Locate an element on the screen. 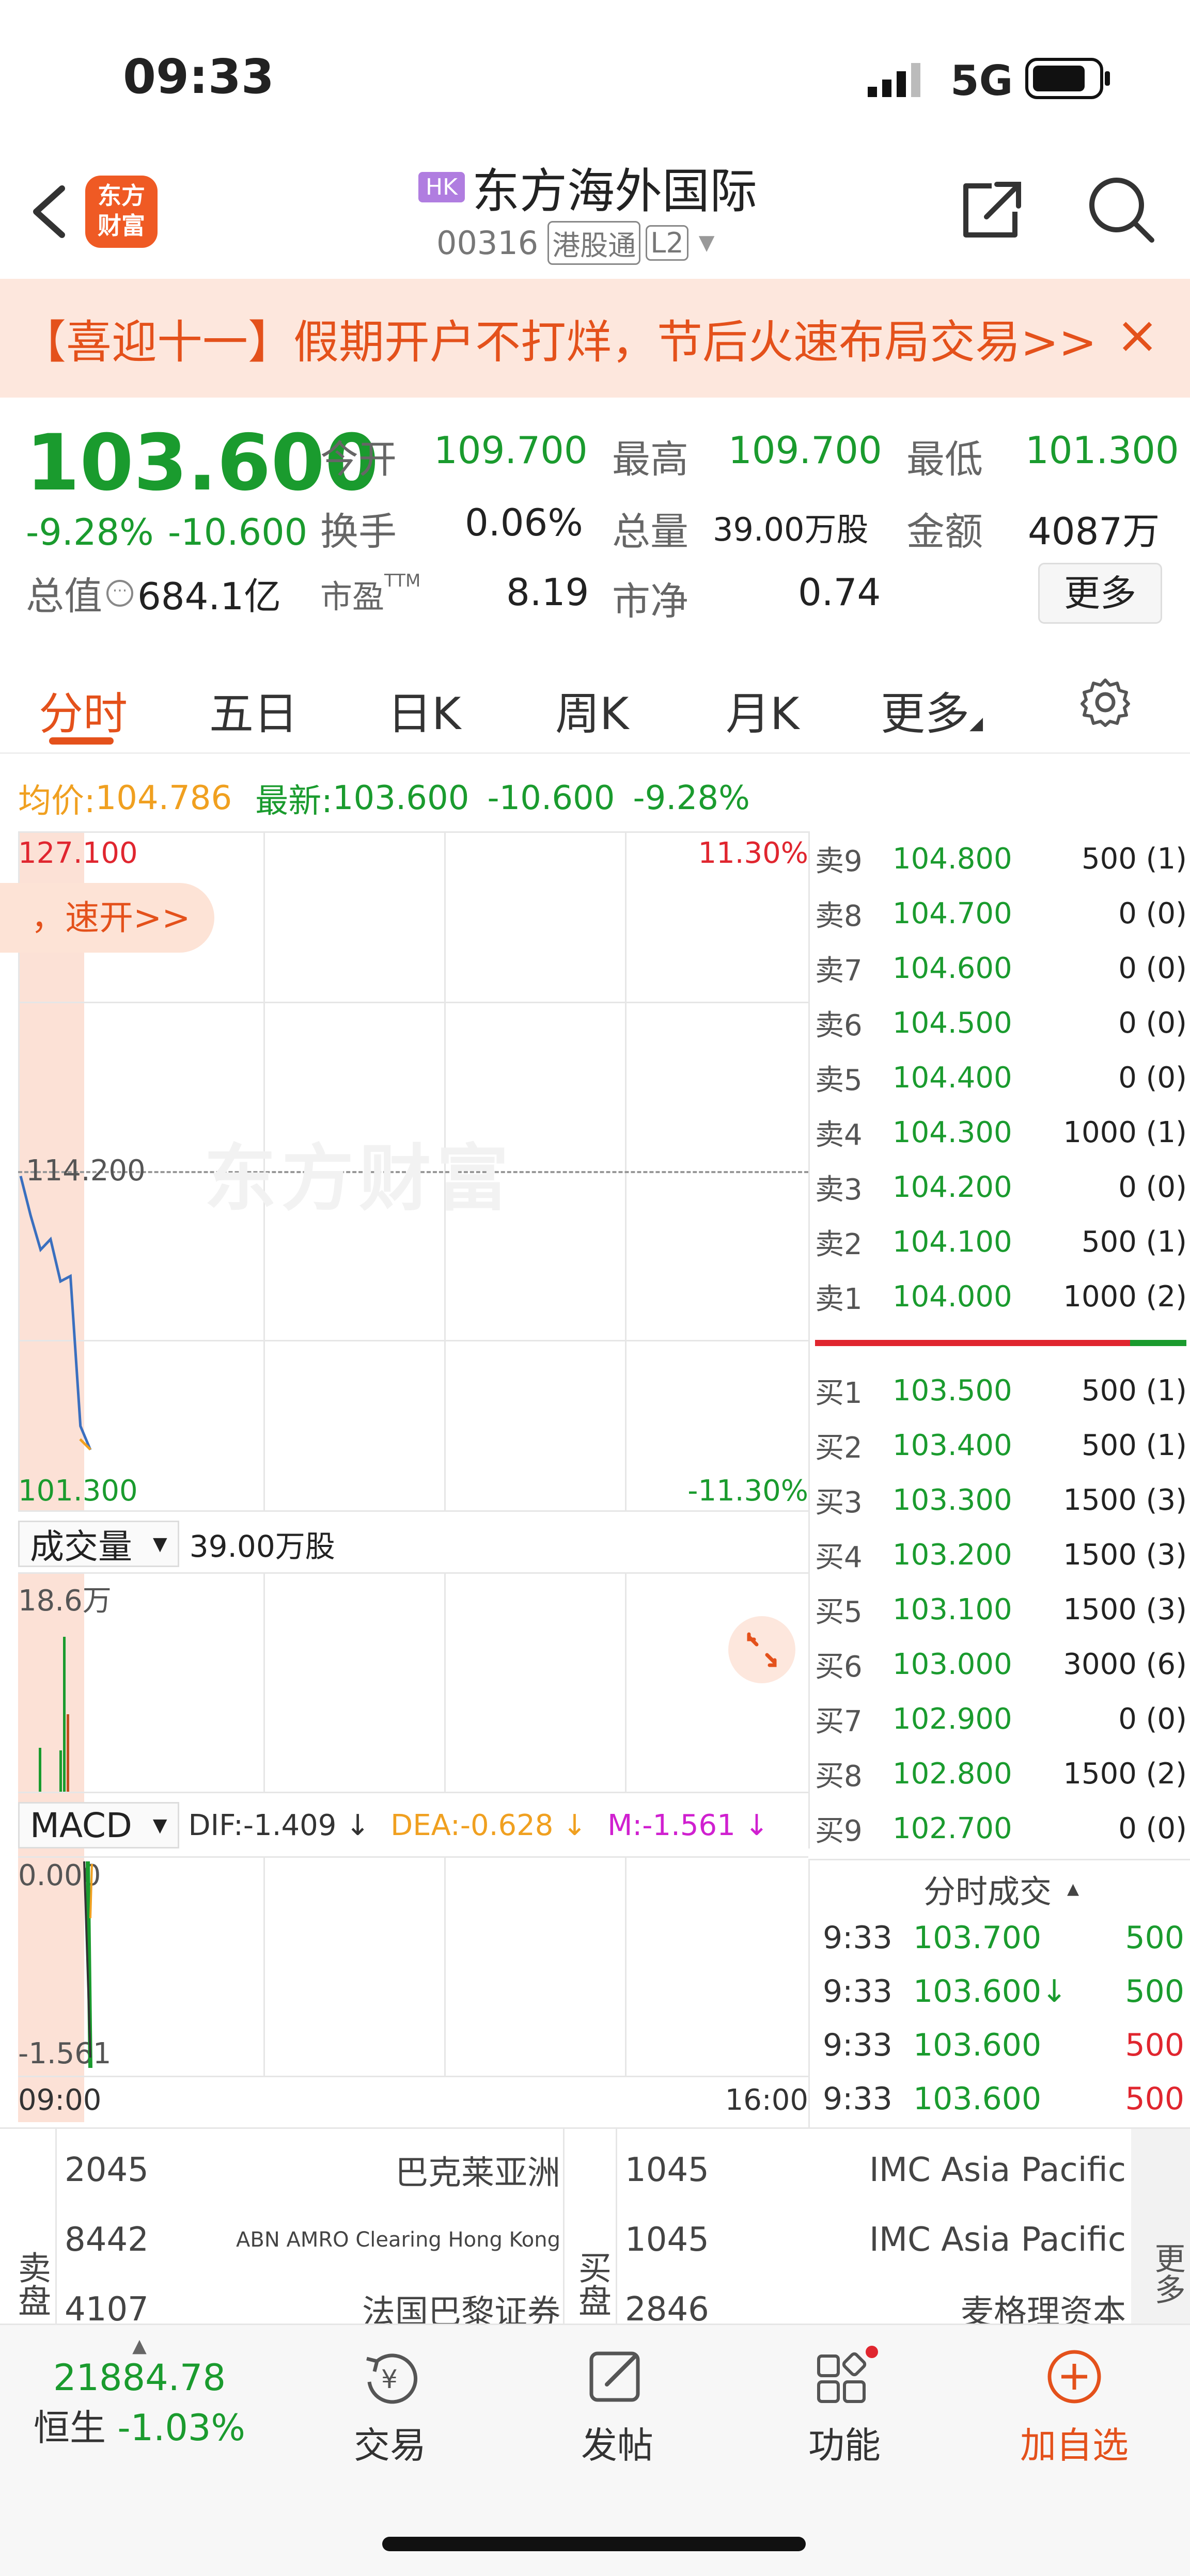 The height and width of the screenshot is (2576, 1190). tab-daily-k: 日K is located at coordinates (424, 709).